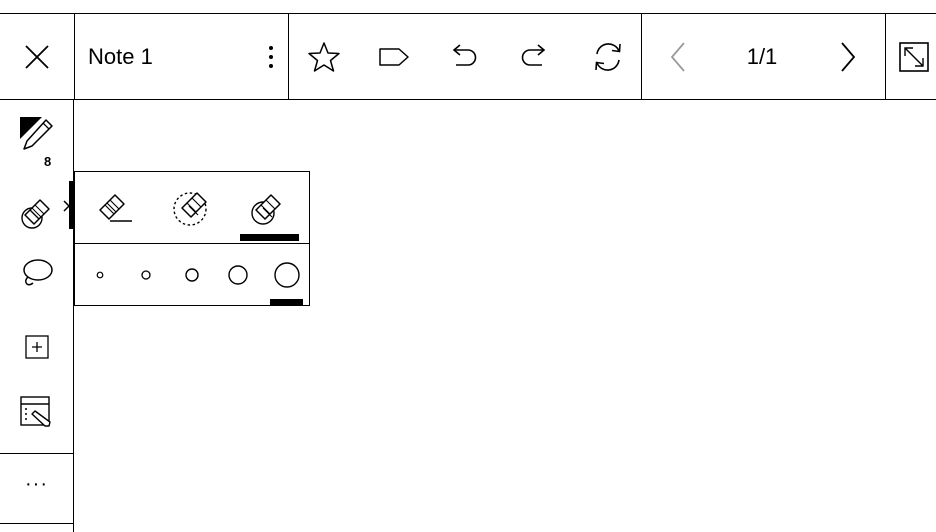 The image size is (936, 532). I want to click on next-page-icon, so click(848, 57).